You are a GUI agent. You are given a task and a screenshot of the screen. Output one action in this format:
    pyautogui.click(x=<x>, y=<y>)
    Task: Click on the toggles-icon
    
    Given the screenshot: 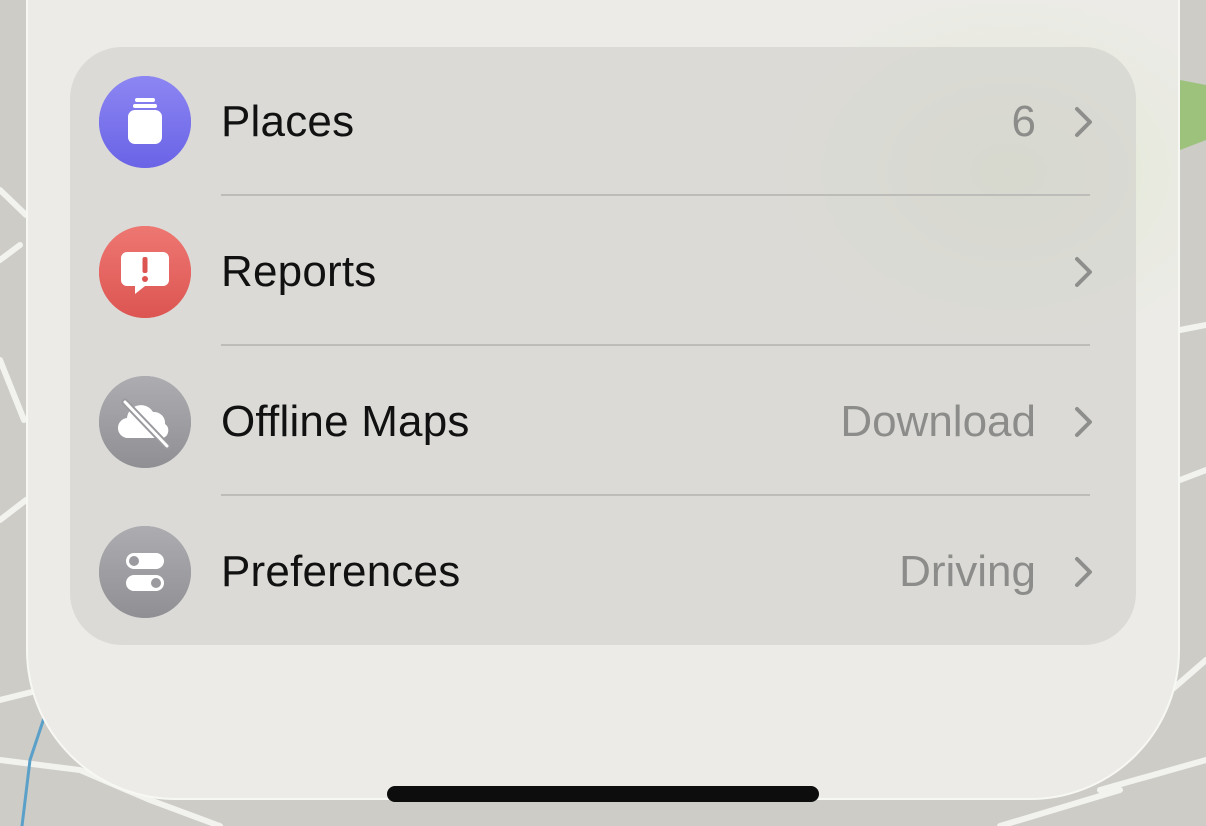 What is the action you would take?
    pyautogui.click(x=145, y=572)
    